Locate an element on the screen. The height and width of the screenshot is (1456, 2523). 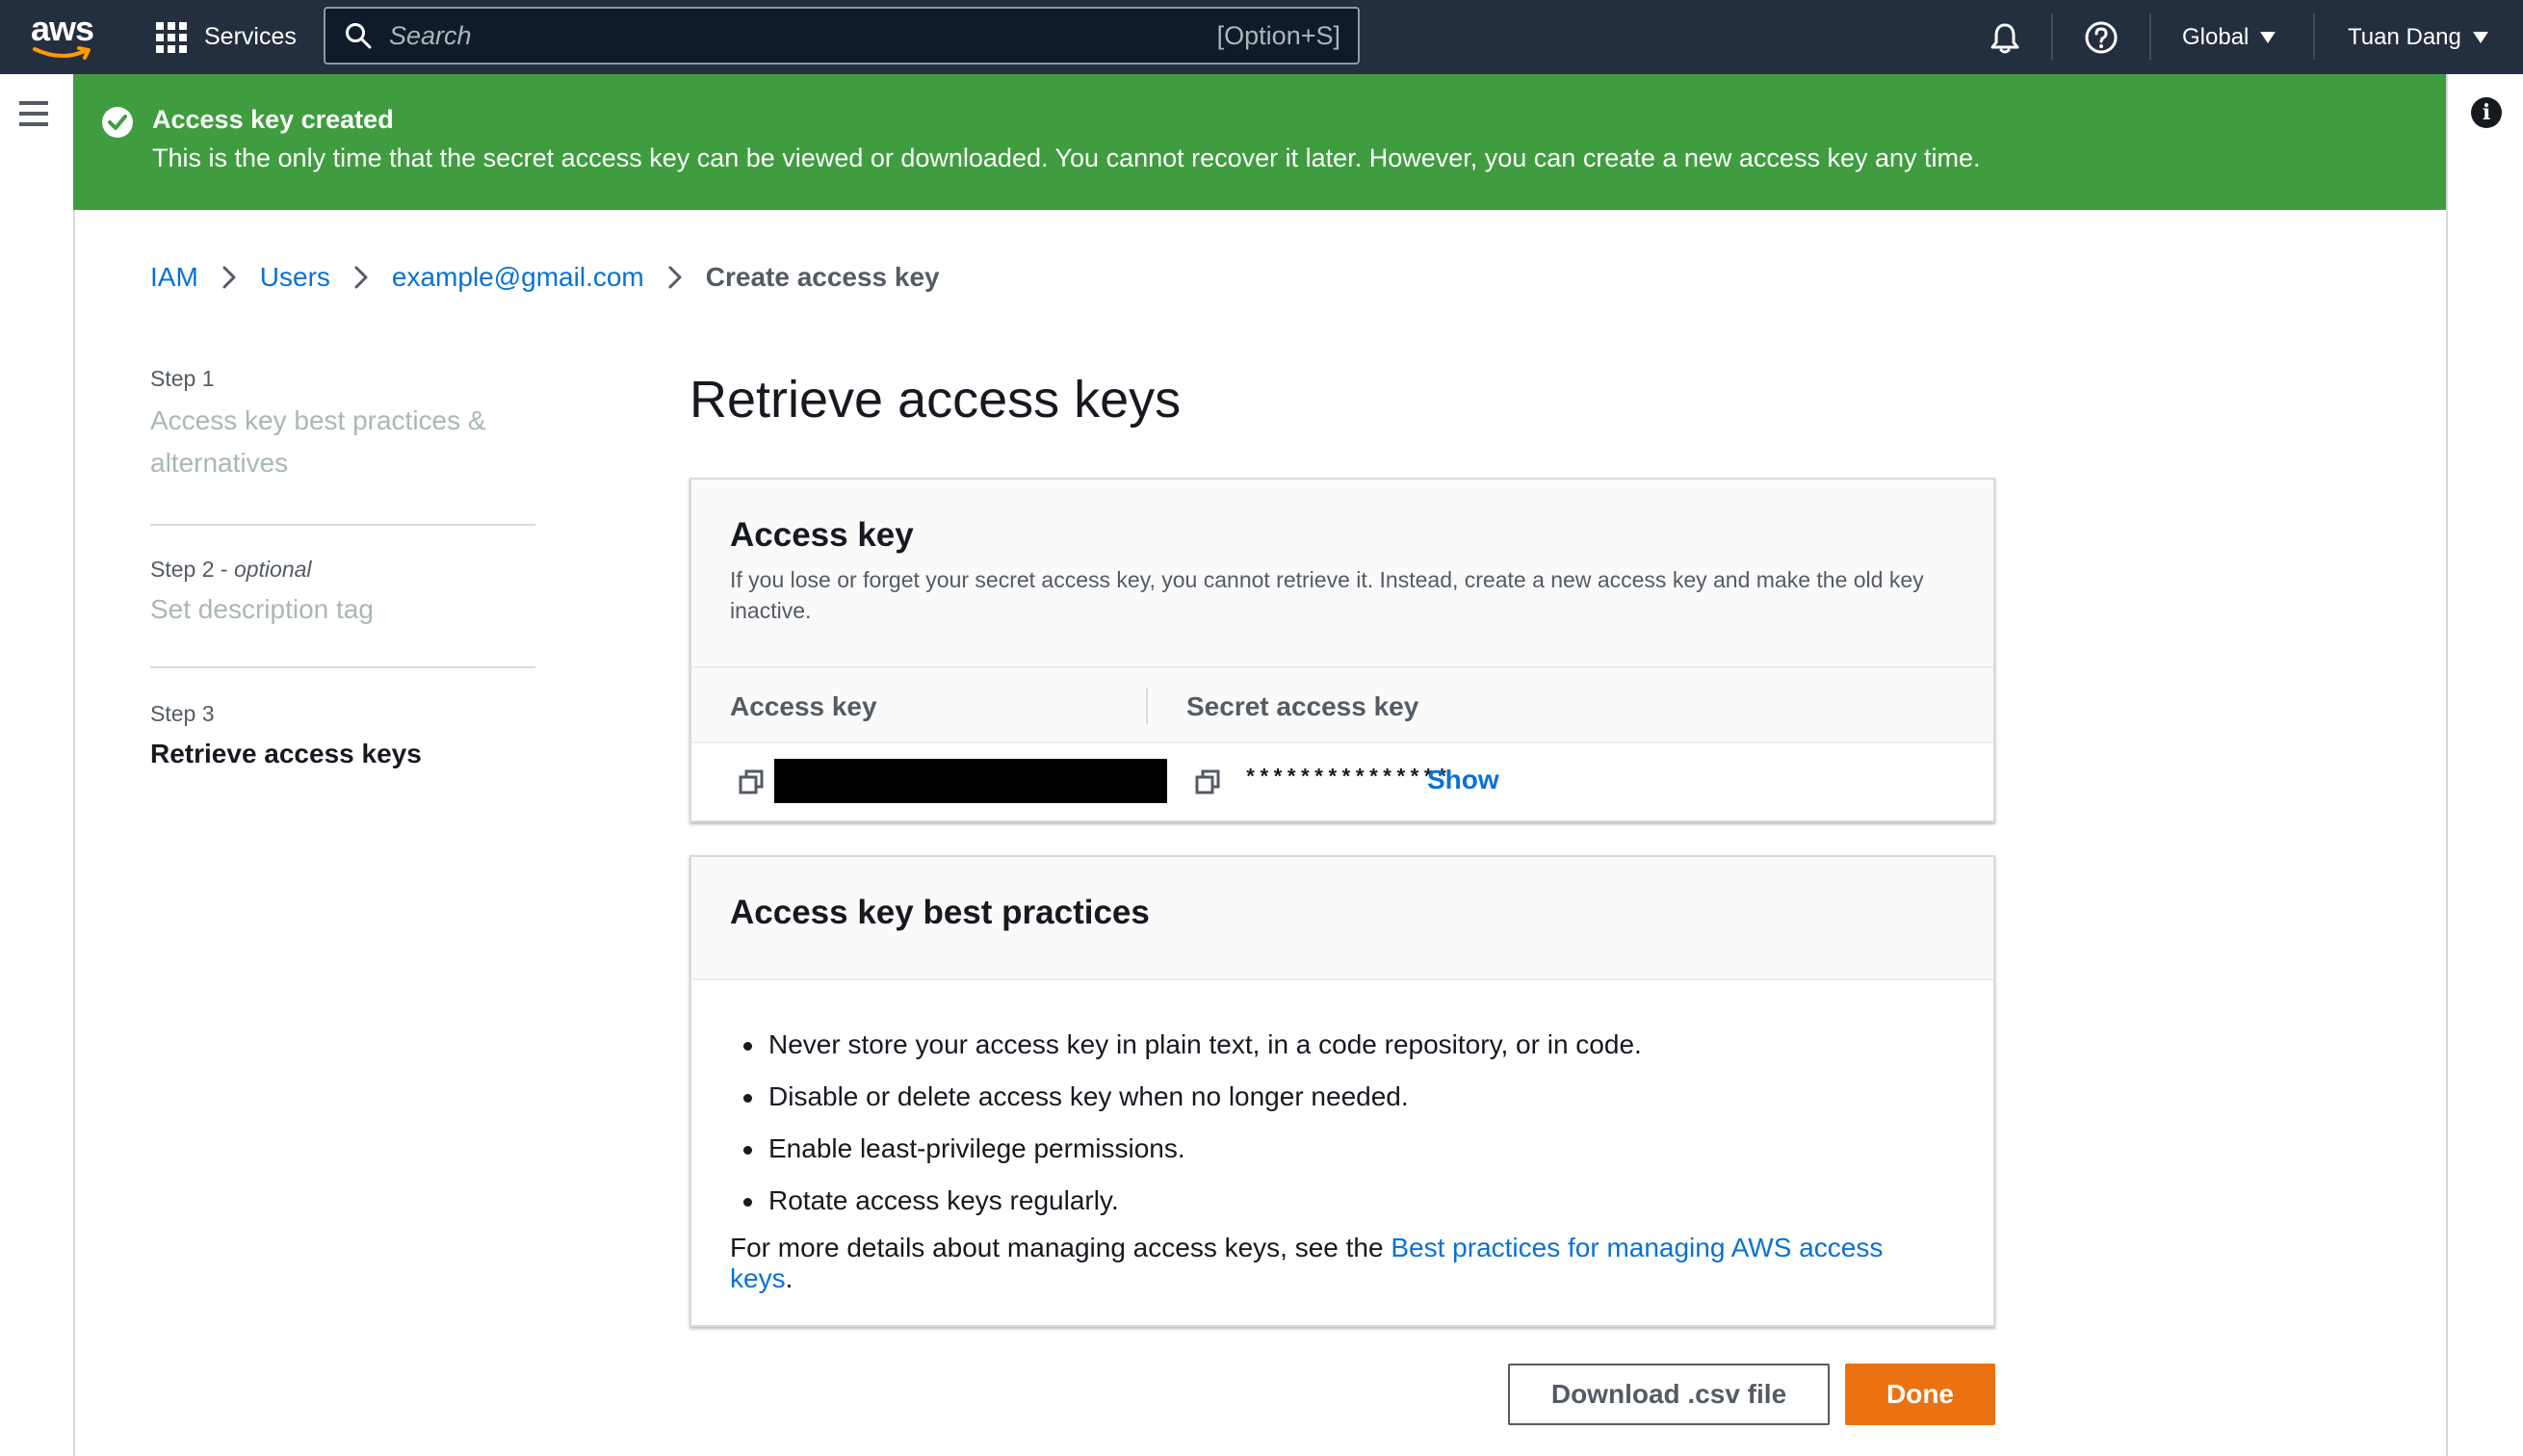
check-circle-icon is located at coordinates (117, 122).